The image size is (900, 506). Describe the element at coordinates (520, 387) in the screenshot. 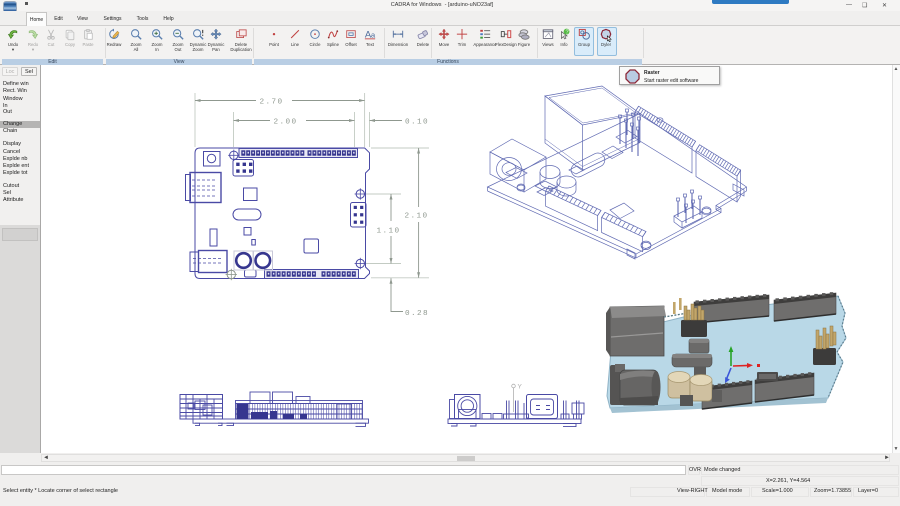

I see `svg-text: Y` at that location.